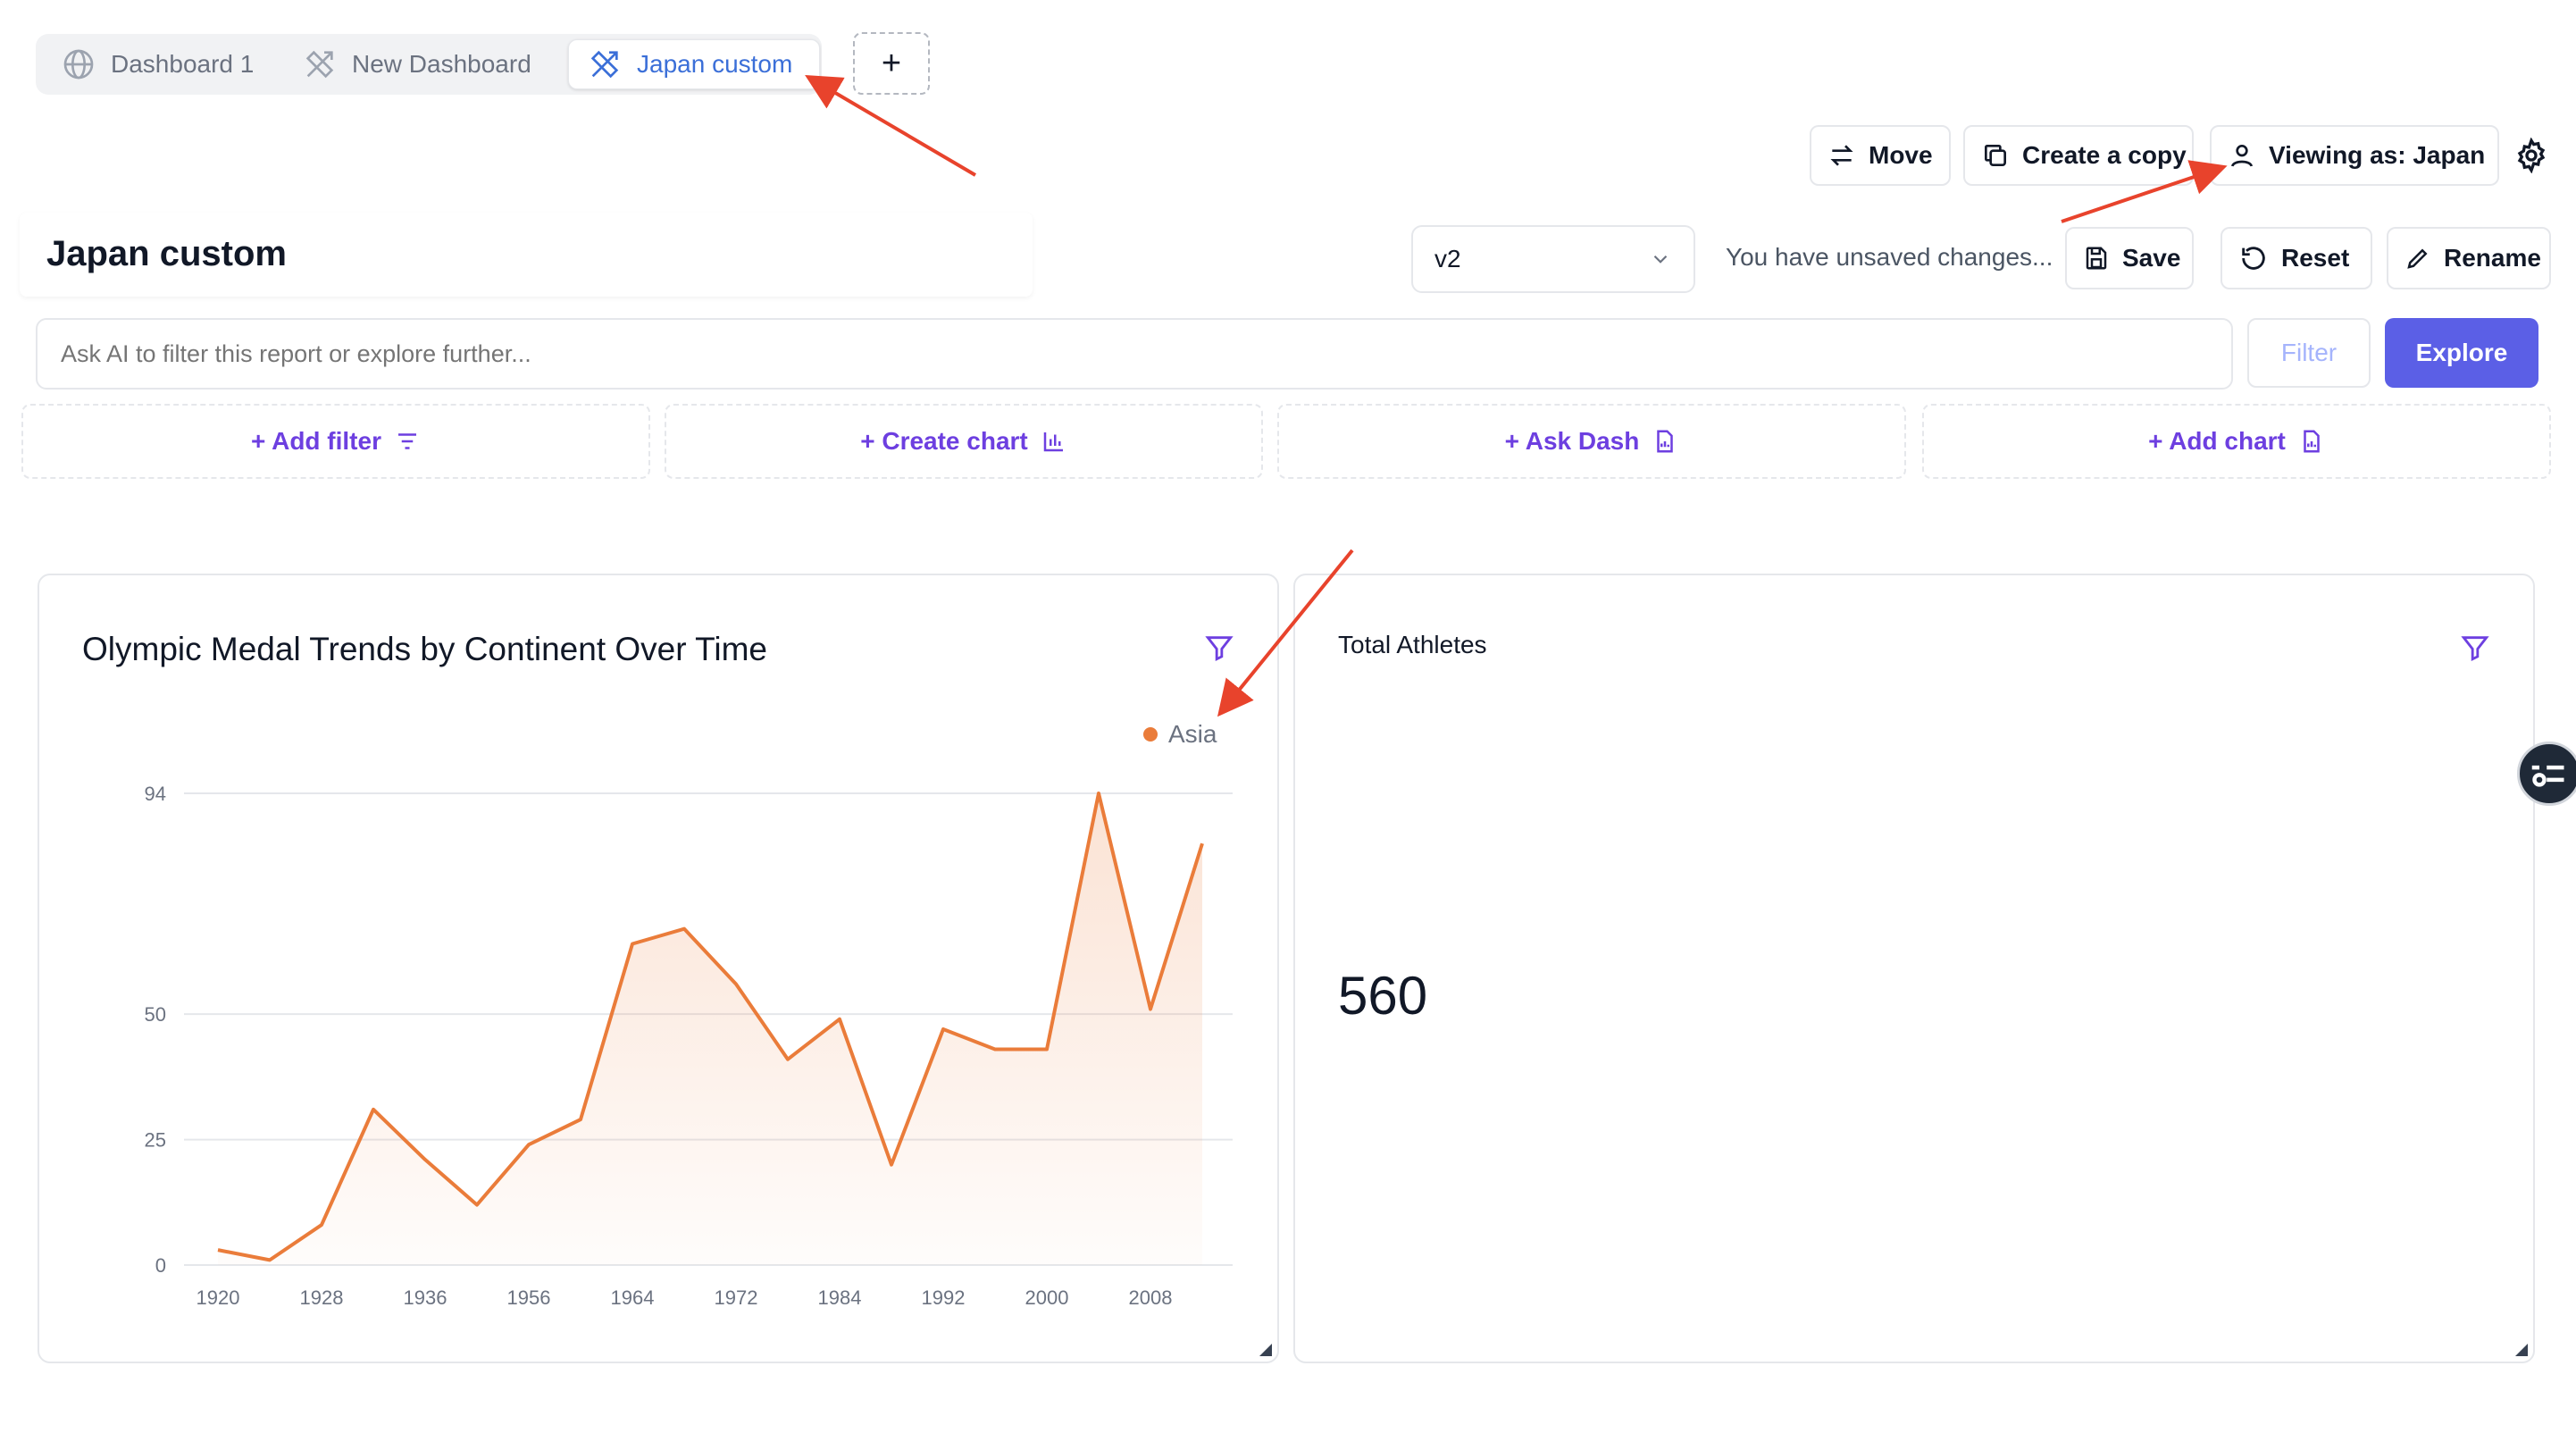 This screenshot has height=1433, width=2576. What do you see at coordinates (2145, 192) in the screenshot?
I see `annotation-arrow-viewing-as` at bounding box center [2145, 192].